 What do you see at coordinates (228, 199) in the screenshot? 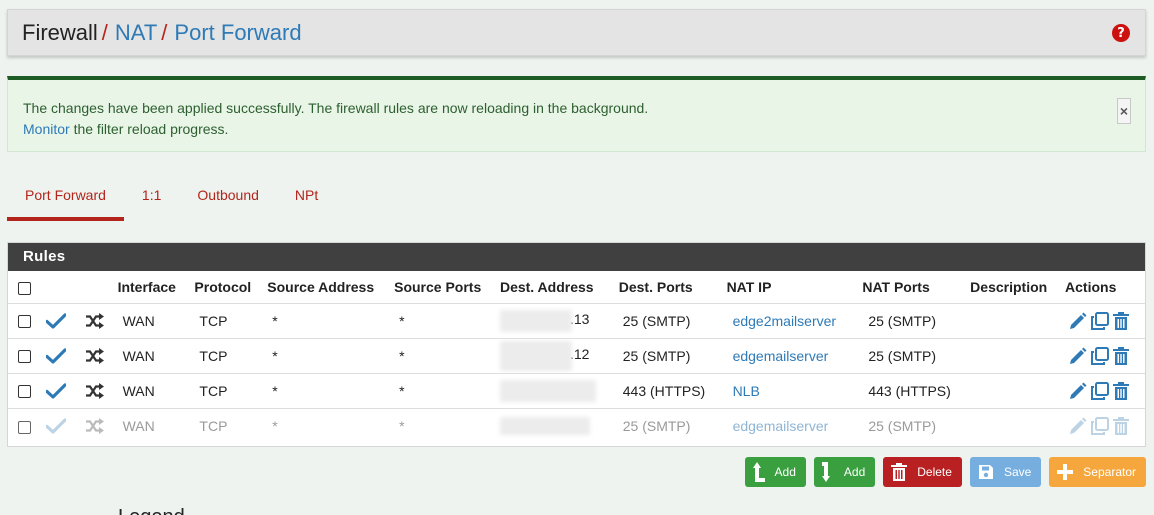
I see `tab-outbound: Outbound` at bounding box center [228, 199].